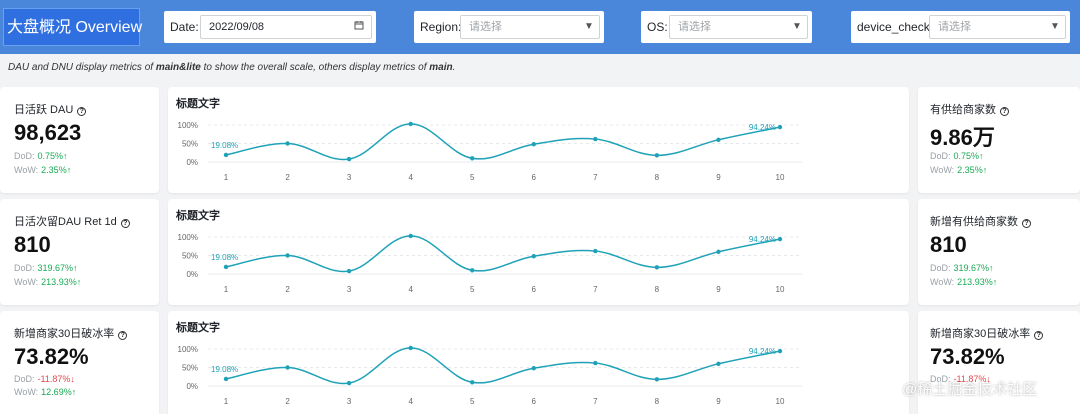 This screenshot has width=1080, height=414. I want to click on date-label: Date:, so click(184, 27).